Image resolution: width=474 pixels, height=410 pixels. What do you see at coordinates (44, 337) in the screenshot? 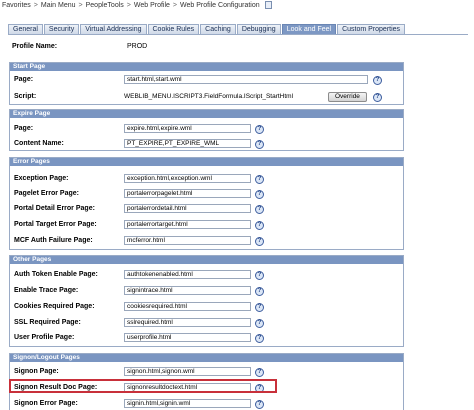
I see `user-profile-page-label: User Profile Page:` at bounding box center [44, 337].